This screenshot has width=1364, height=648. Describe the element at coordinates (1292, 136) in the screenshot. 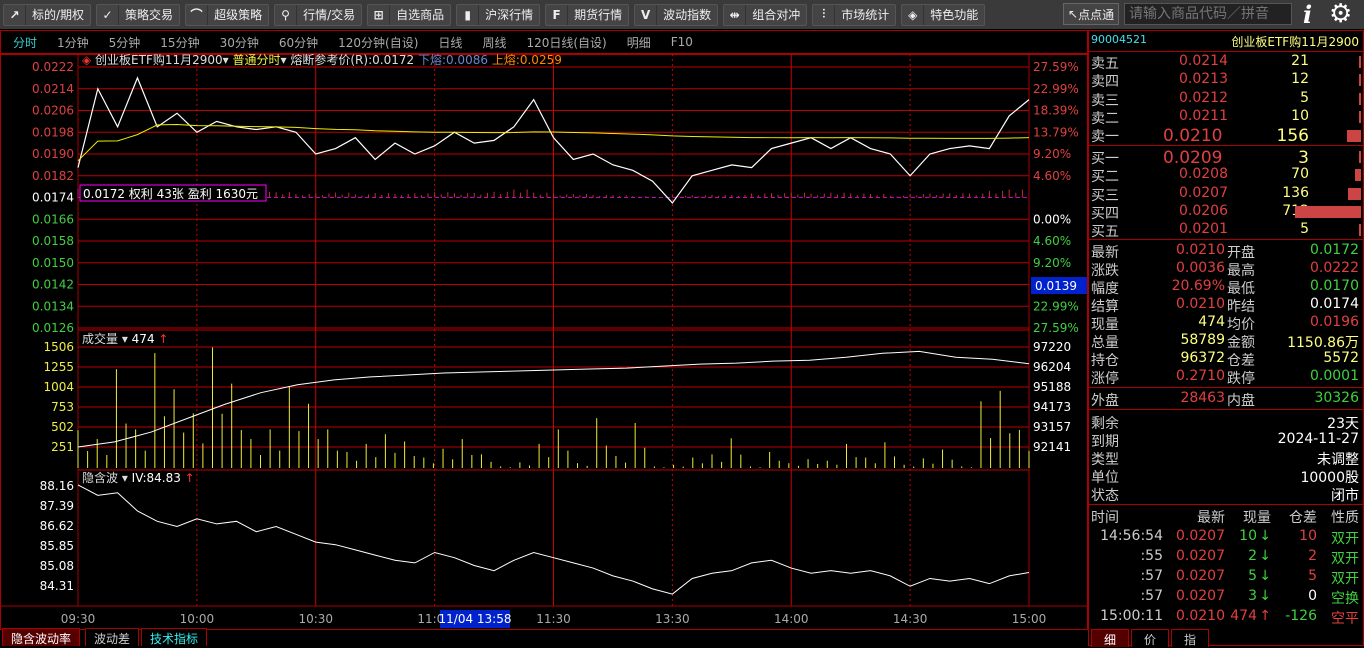

I see `cell: 156` at that location.